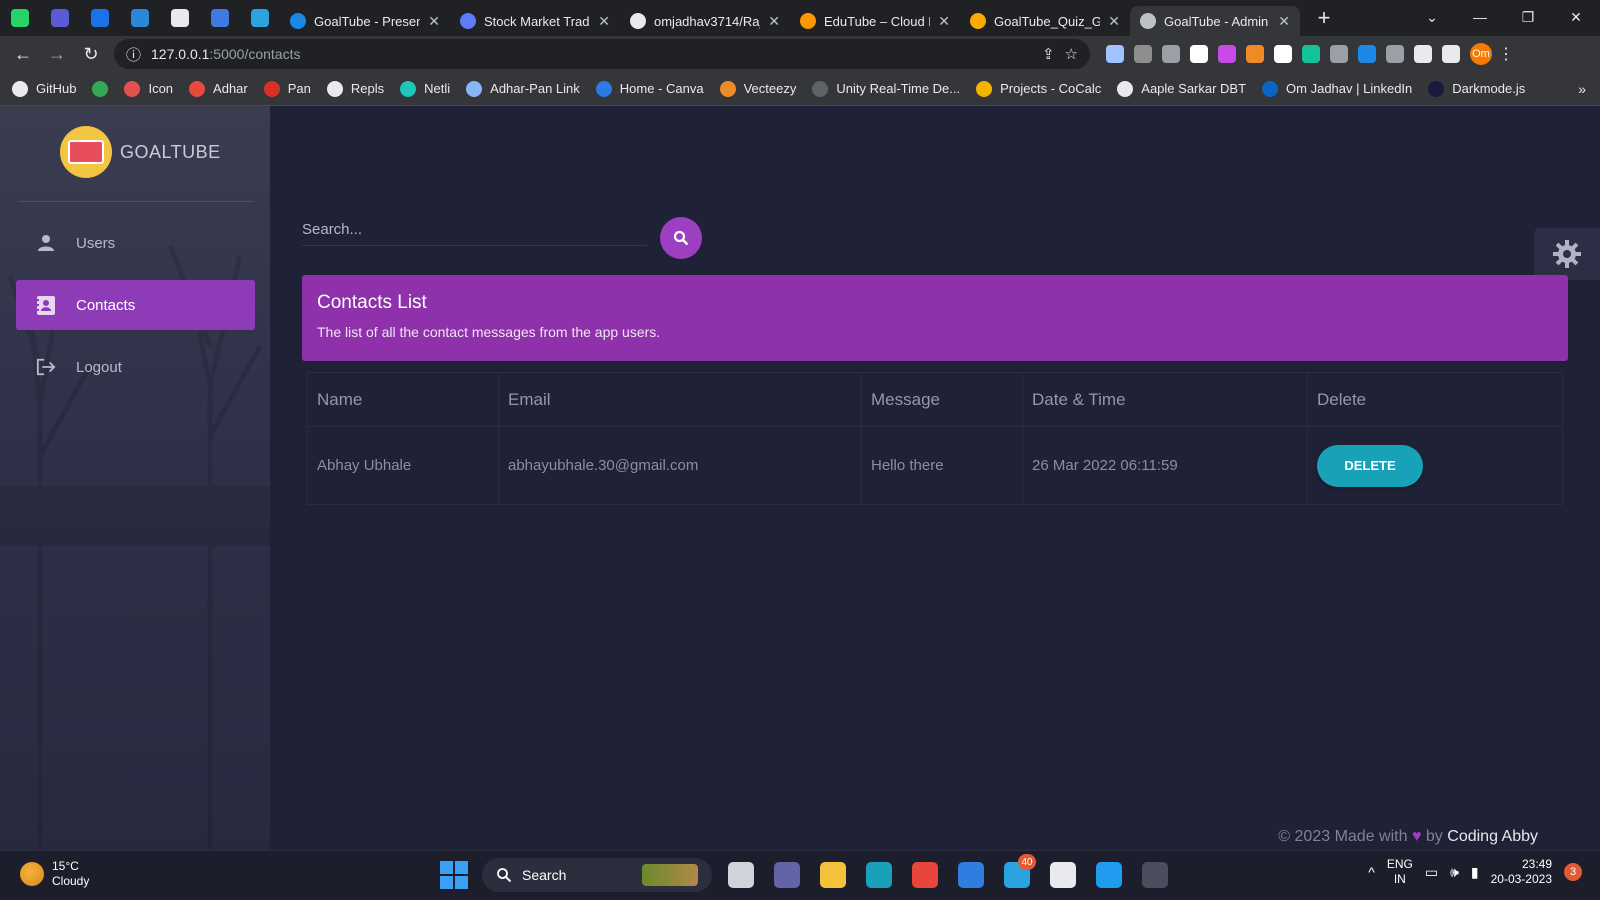 The width and height of the screenshot is (1600, 900). Describe the element at coordinates (757, 88) in the screenshot. I see `bookmark-item: Vecteezy` at that location.